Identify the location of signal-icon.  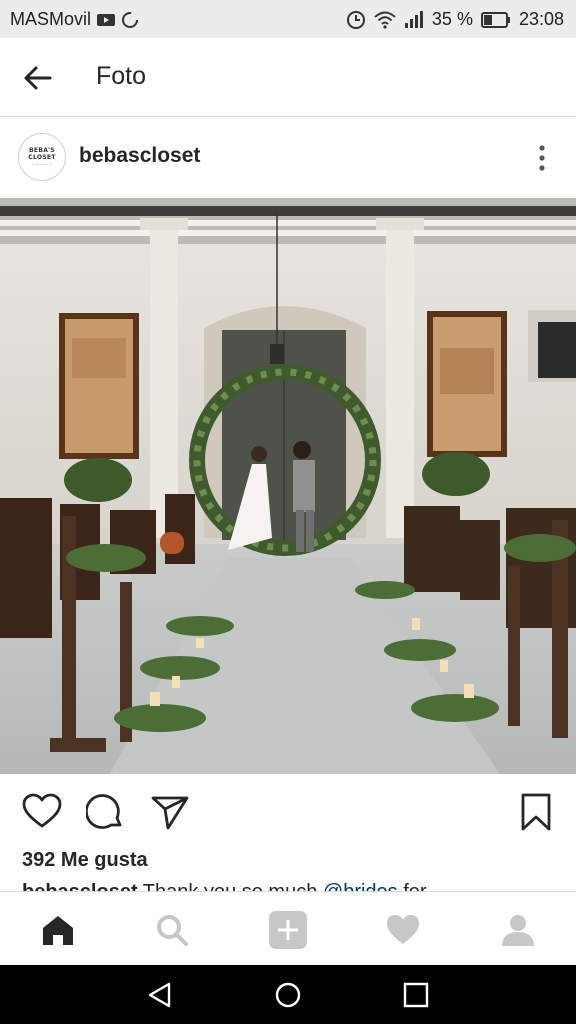
(413, 19).